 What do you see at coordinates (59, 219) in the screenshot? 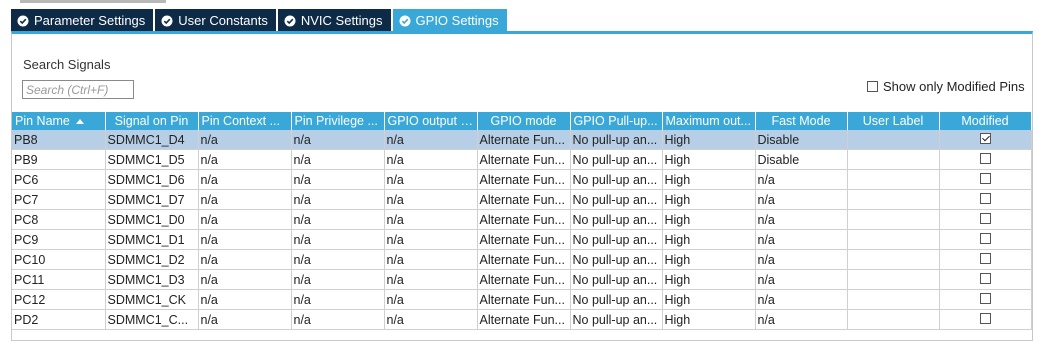
I see `cell-pin: PC8` at bounding box center [59, 219].